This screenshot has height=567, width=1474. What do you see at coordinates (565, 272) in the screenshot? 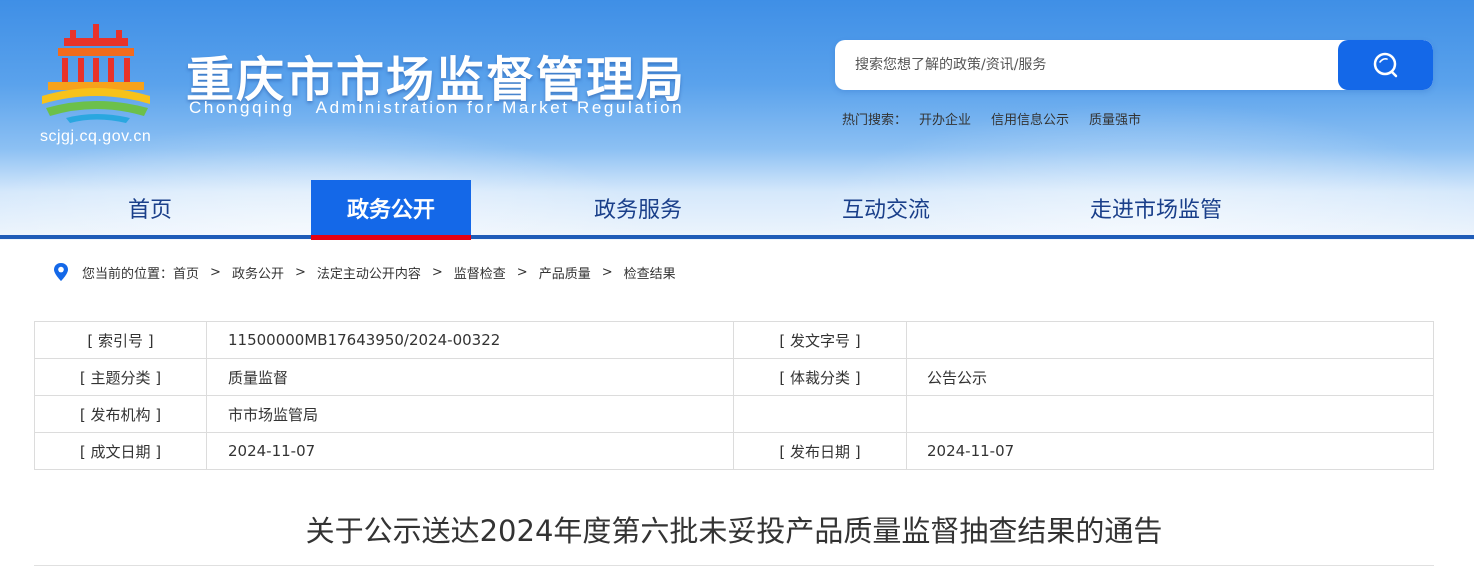
I see `breadcrumb-link: 产品质量` at bounding box center [565, 272].